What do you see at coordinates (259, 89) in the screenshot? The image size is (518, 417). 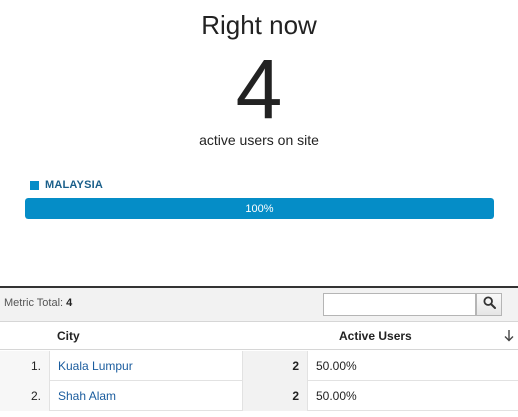 I see `active-user-count: 4` at bounding box center [259, 89].